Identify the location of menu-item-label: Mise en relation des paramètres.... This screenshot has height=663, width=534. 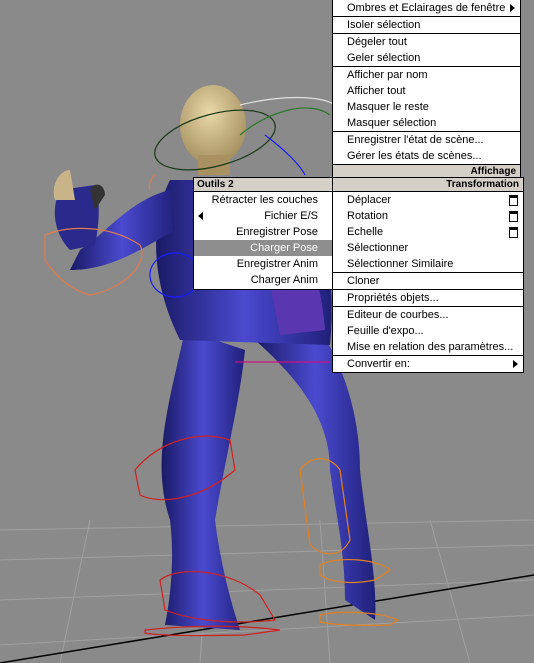
(430, 347).